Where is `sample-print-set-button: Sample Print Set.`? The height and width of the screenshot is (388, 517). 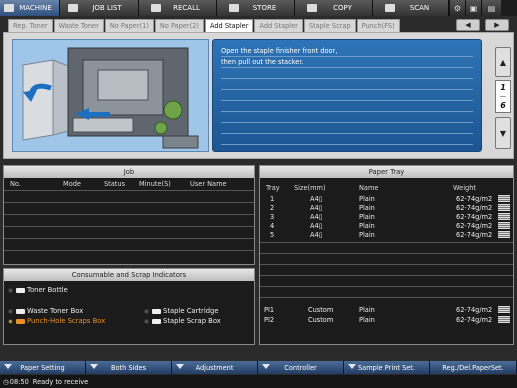 sample-print-set-button: Sample Print Set. is located at coordinates (387, 367).